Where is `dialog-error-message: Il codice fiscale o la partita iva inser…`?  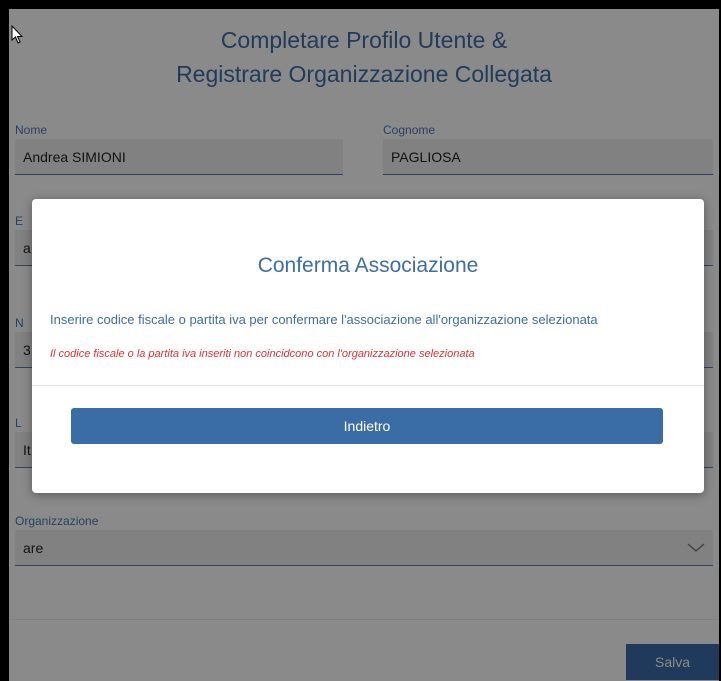 dialog-error-message: Il codice fiscale o la partita iva inser… is located at coordinates (262, 354).